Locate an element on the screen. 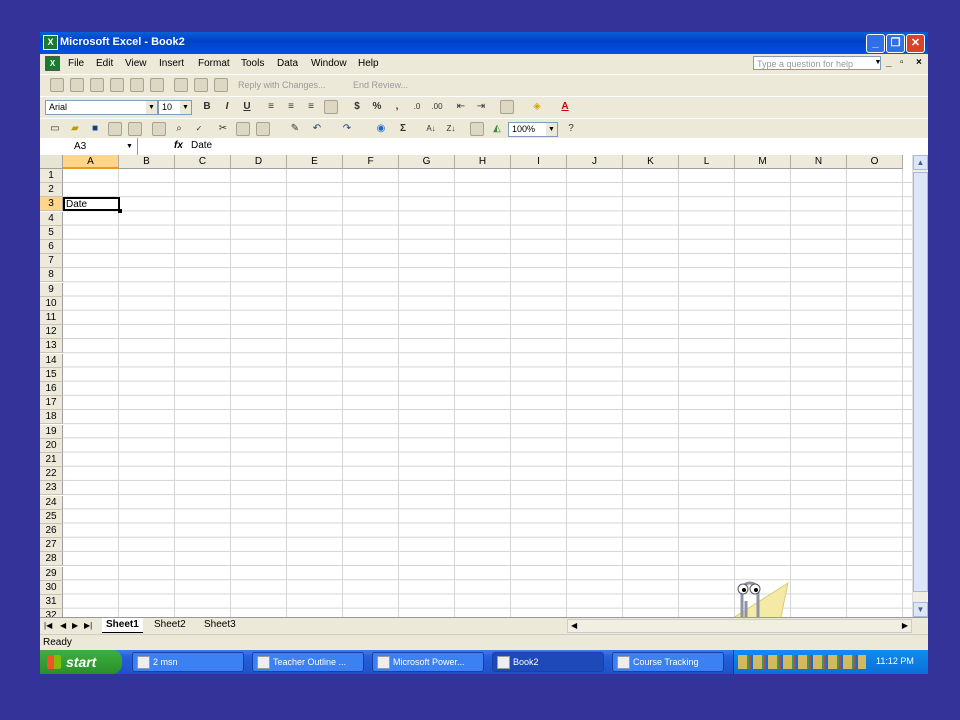 This screenshot has width=960, height=720. row-header: 22 is located at coordinates (51, 474).